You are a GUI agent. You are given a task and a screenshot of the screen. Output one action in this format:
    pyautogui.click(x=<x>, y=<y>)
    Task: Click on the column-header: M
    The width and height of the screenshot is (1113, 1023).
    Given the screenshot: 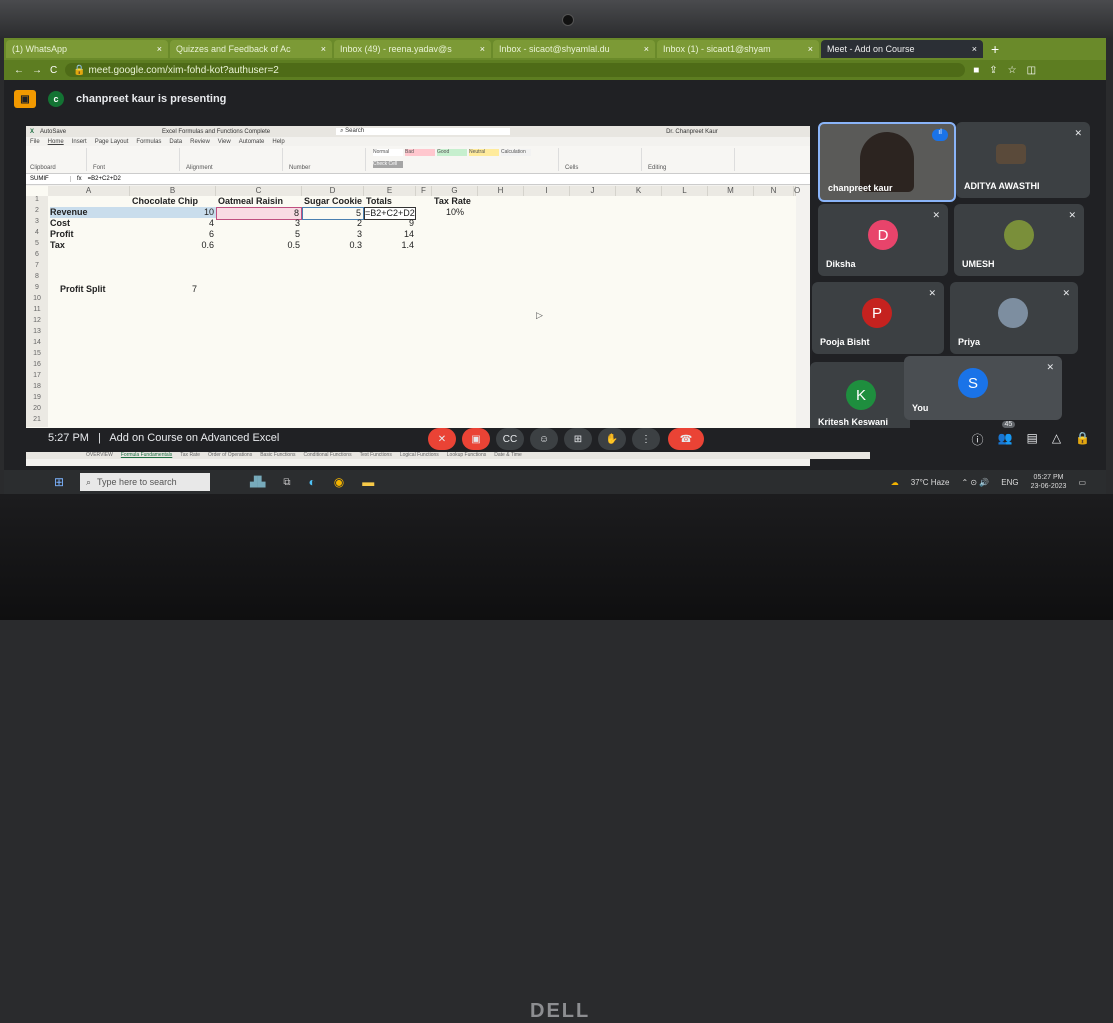 What is the action you would take?
    pyautogui.click(x=731, y=191)
    